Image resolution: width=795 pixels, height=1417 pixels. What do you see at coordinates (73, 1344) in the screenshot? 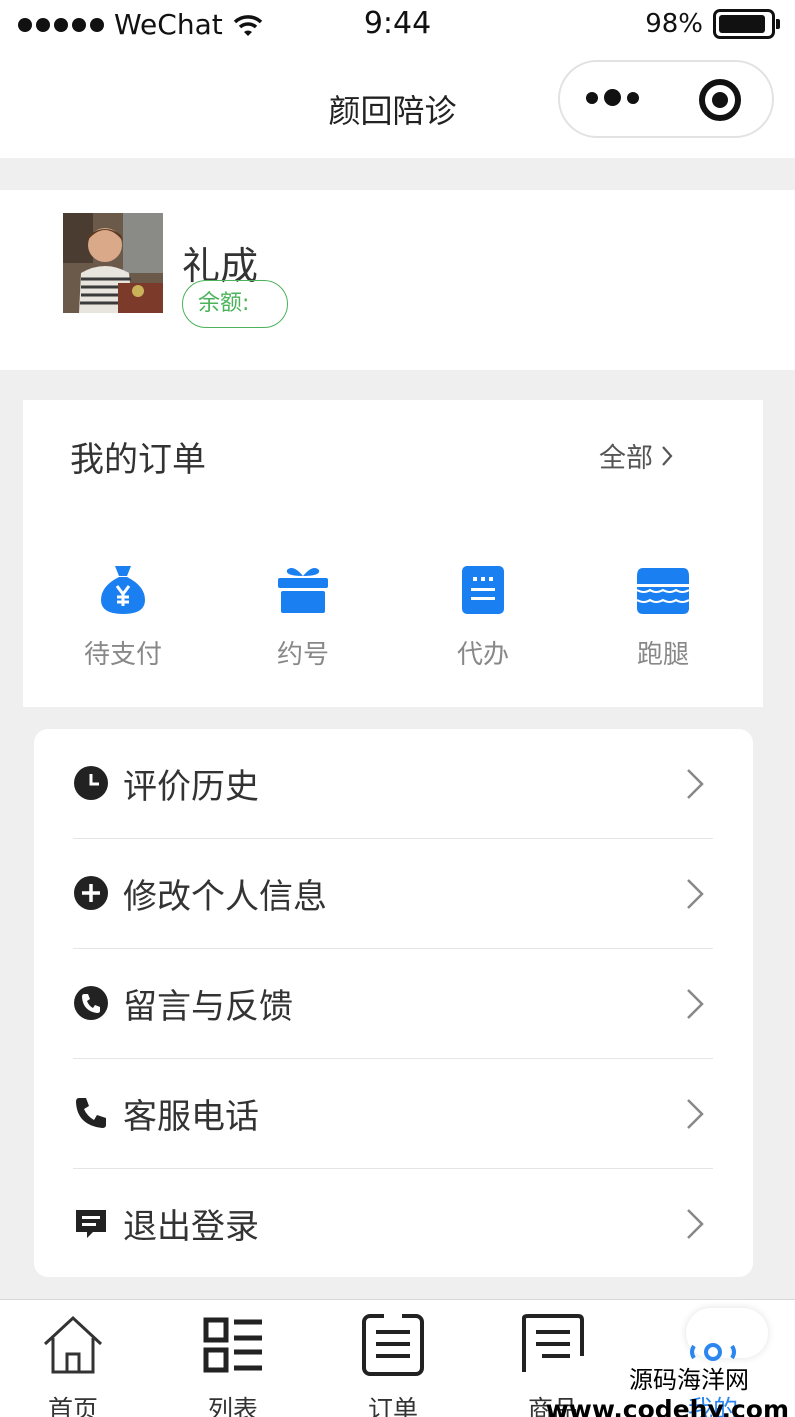
I see `home-icon` at bounding box center [73, 1344].